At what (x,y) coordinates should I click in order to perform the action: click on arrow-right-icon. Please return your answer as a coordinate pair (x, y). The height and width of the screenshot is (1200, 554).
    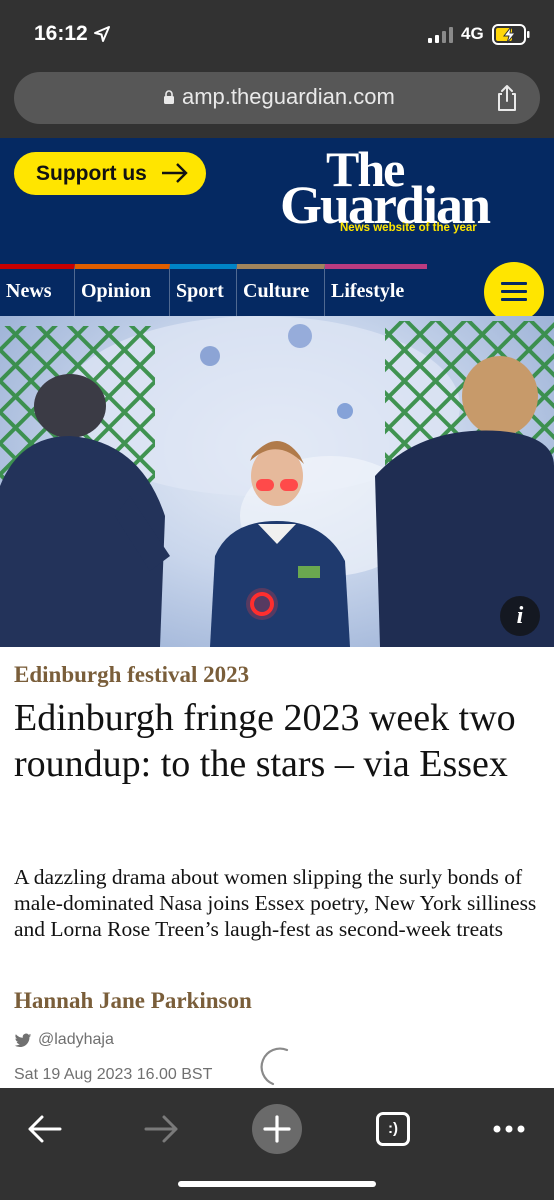
    Looking at the image, I should click on (175, 173).